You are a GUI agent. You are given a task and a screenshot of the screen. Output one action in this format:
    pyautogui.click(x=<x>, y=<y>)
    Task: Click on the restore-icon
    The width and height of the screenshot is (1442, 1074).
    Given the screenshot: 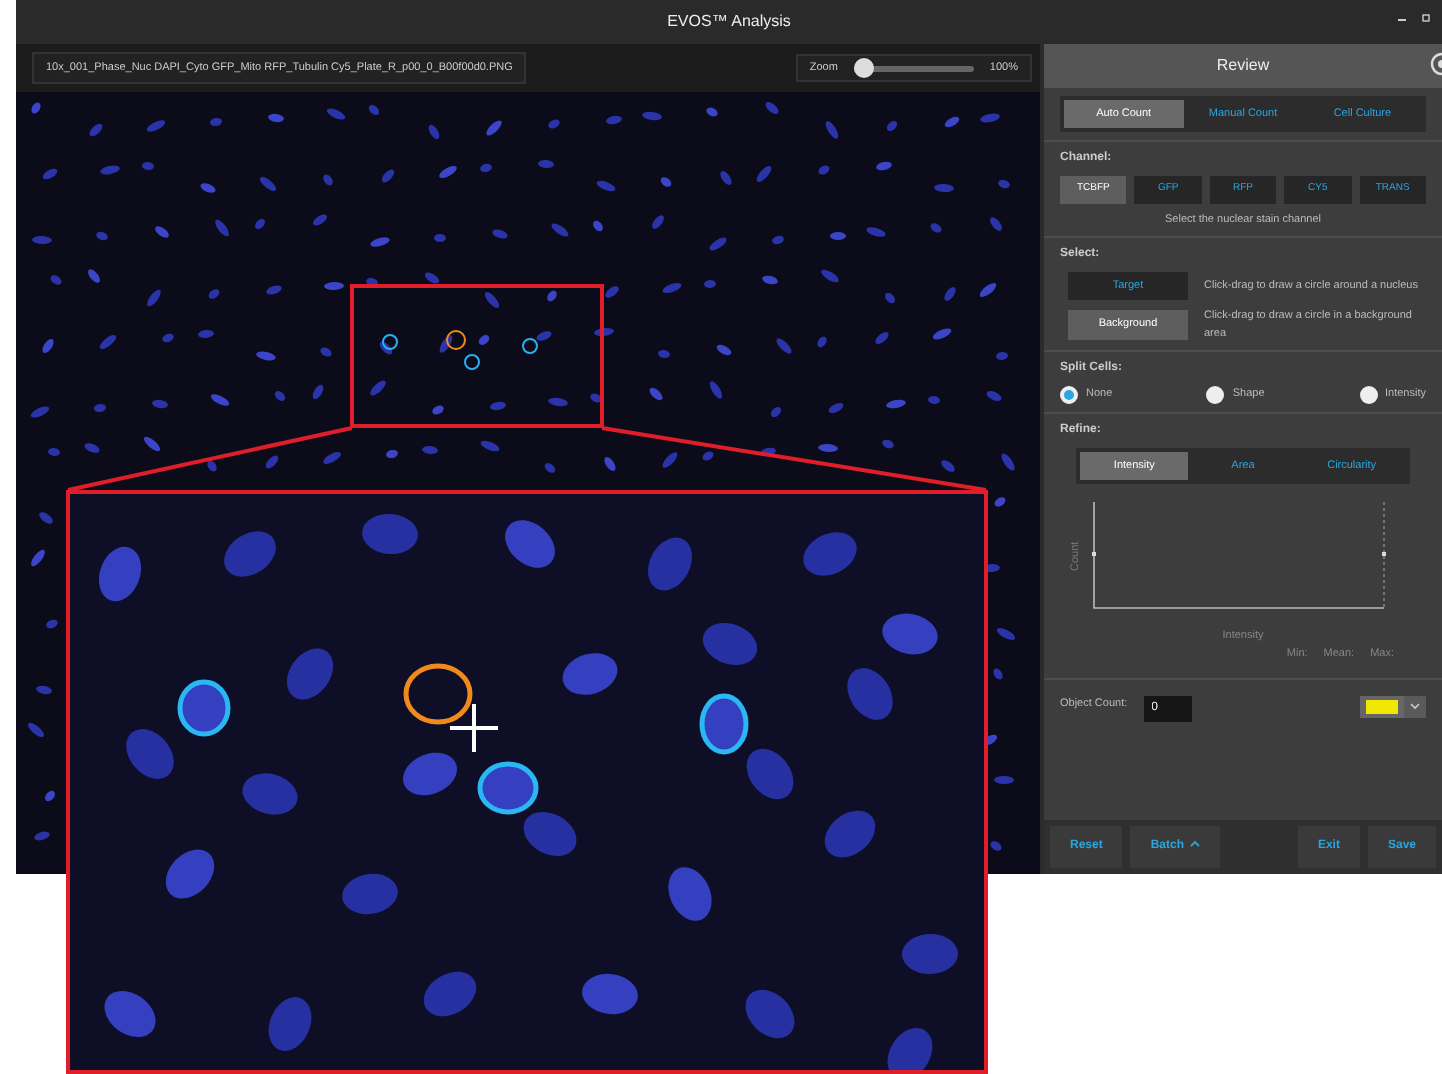 What is the action you would take?
    pyautogui.click(x=1426, y=18)
    